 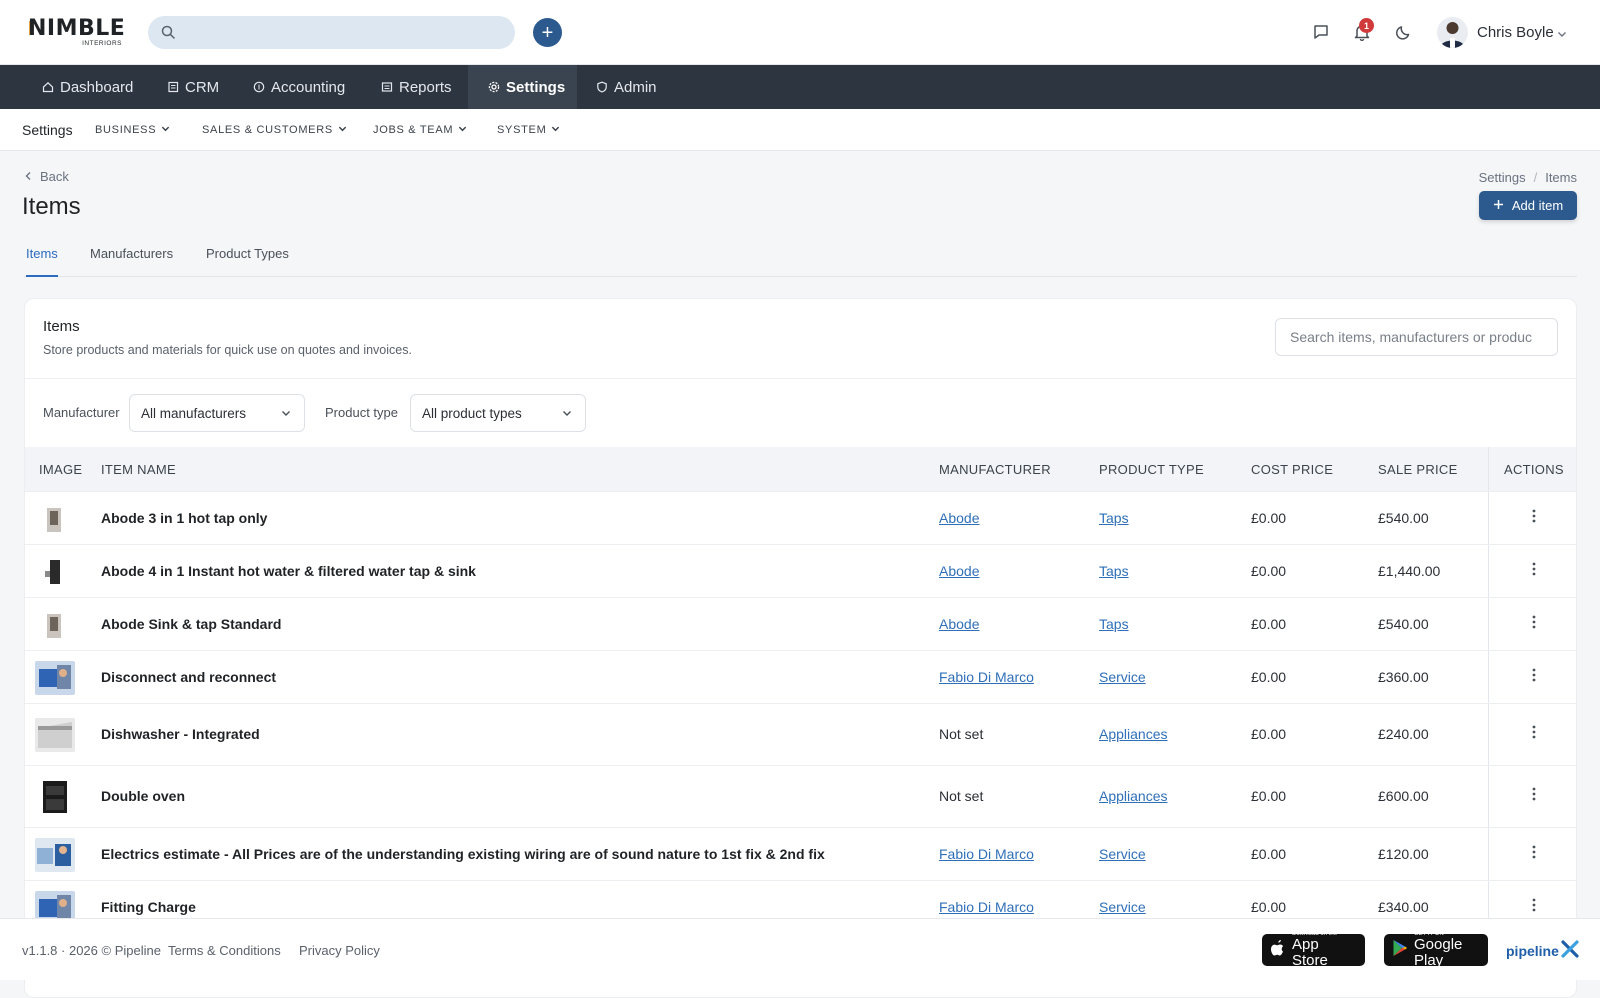 What do you see at coordinates (168, 34) in the screenshot?
I see `search-icon` at bounding box center [168, 34].